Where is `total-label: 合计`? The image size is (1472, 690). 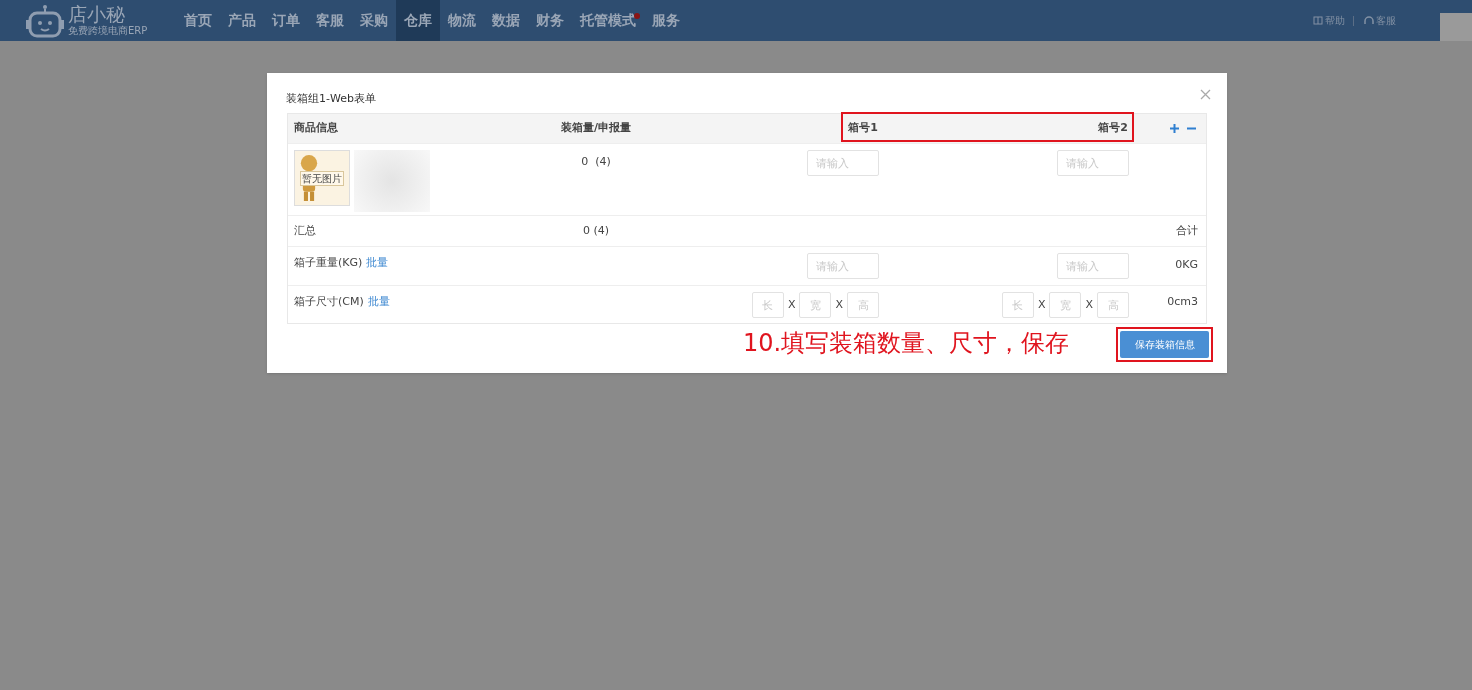 total-label: 合计 is located at coordinates (1187, 230).